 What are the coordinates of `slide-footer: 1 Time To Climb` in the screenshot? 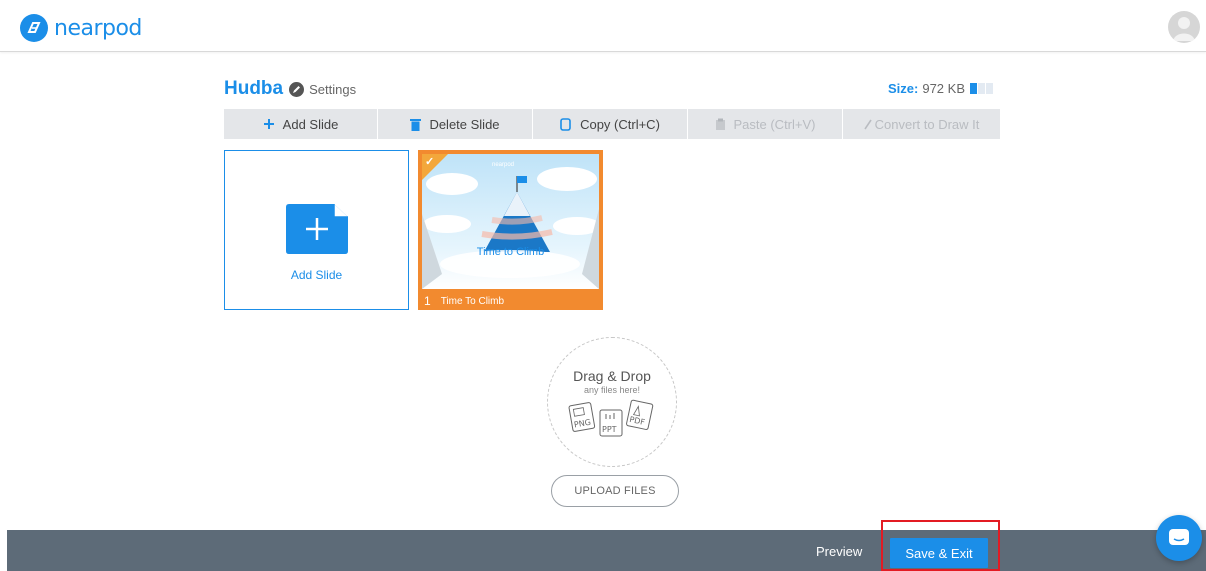 It's located at (510, 301).